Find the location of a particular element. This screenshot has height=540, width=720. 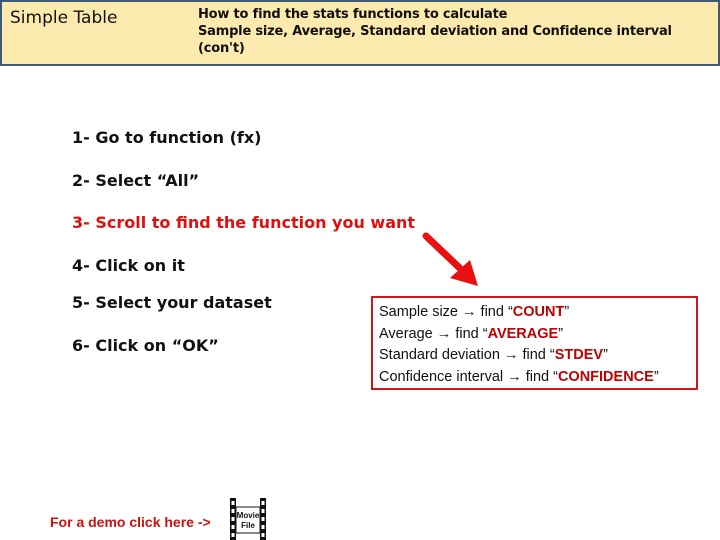

step-5: 5- Select your dataset is located at coordinates (172, 302).